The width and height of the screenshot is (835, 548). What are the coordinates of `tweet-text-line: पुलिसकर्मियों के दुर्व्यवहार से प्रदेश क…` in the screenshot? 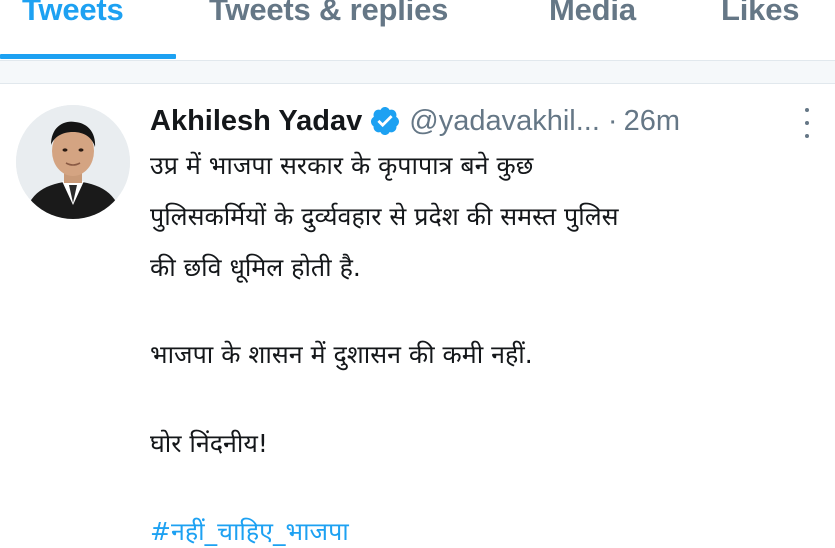 It's located at (384, 216).